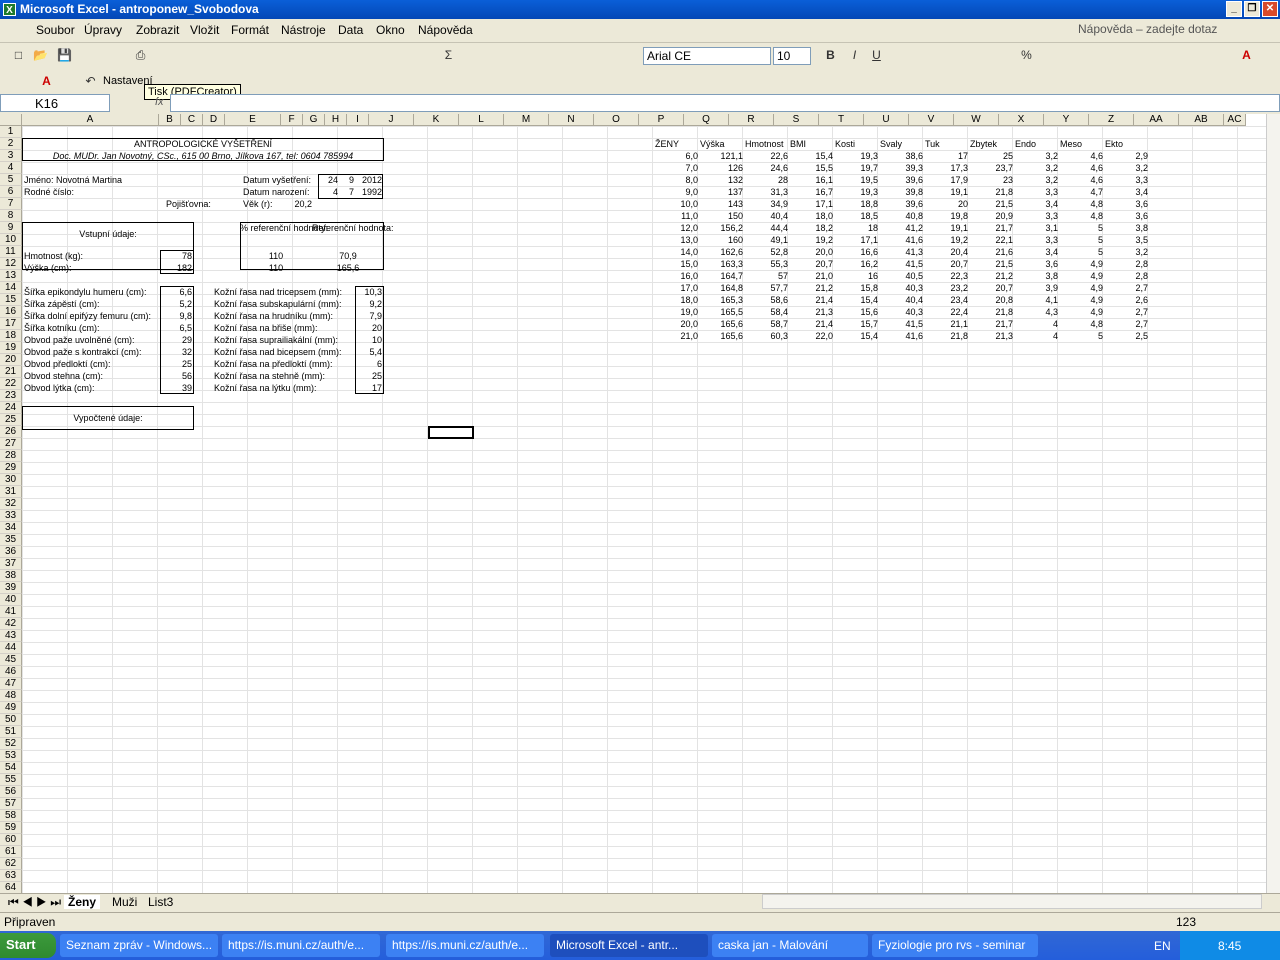 Image resolution: width=1280 pixels, height=960 pixels. Describe the element at coordinates (721, 300) in the screenshot. I see `zeny-cell: 165,3` at that location.